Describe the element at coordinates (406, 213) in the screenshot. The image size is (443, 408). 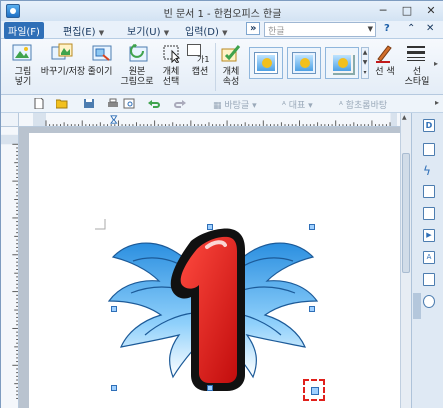
I see `scroll-thumb` at that location.